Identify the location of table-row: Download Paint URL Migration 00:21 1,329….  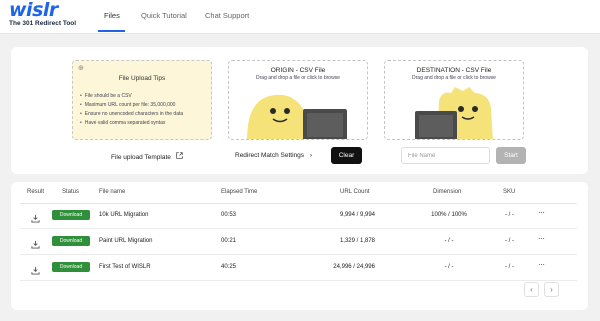
(299, 242).